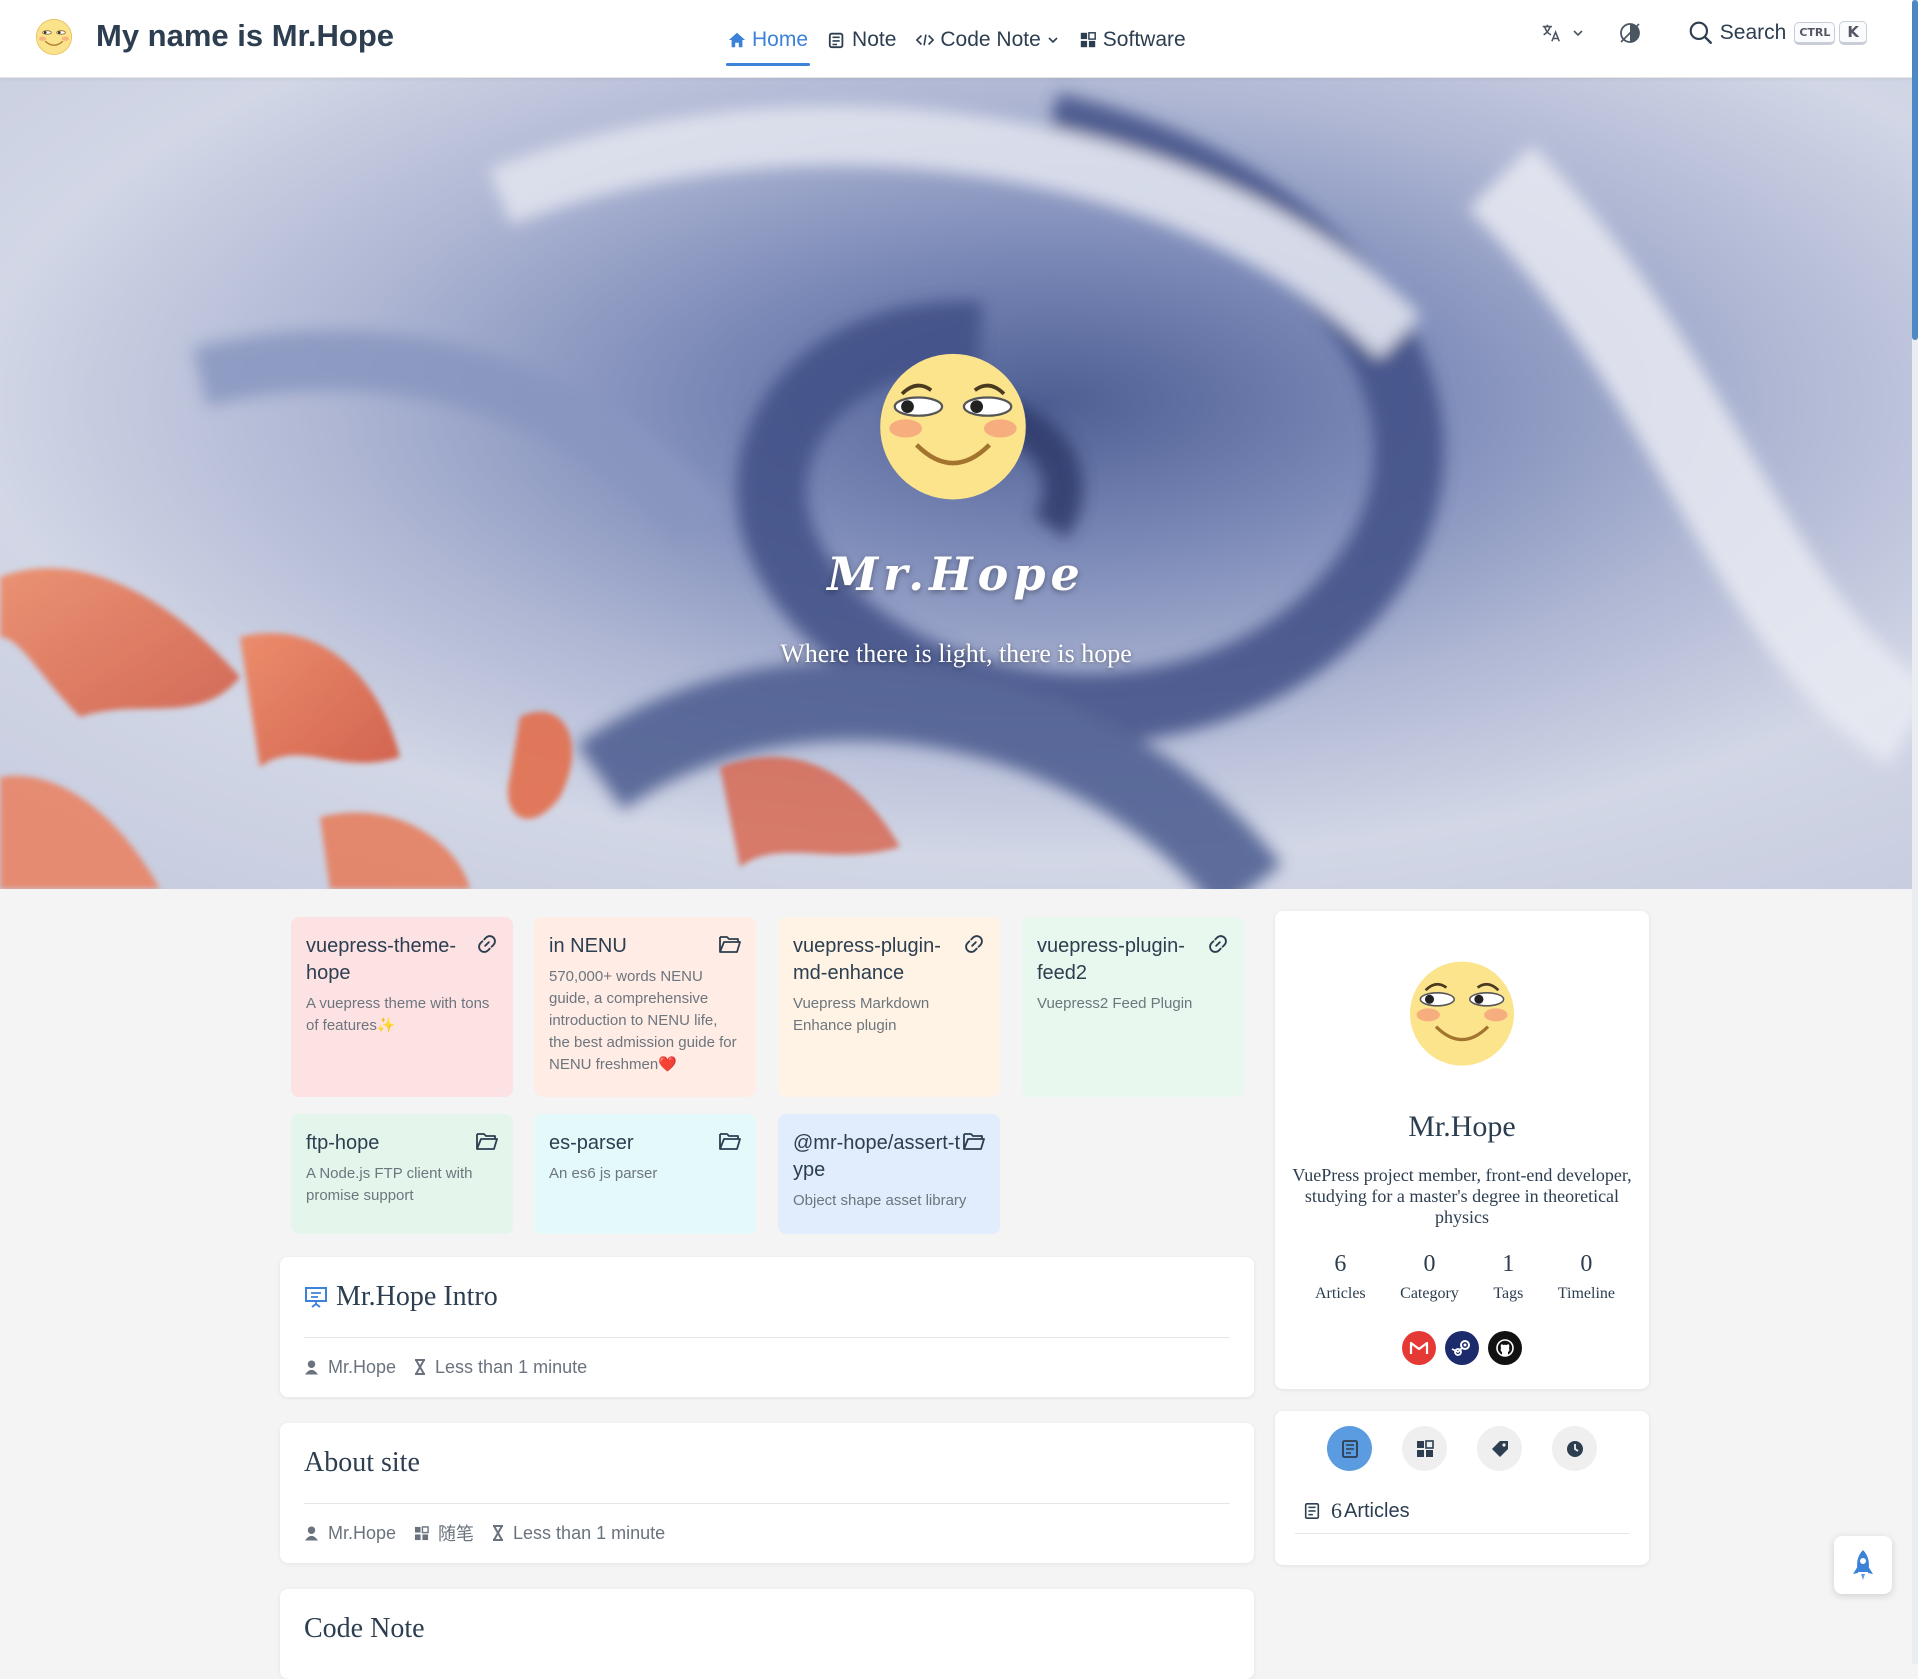  I want to click on article-title-row: Mr.Hope Intro, so click(767, 1297).